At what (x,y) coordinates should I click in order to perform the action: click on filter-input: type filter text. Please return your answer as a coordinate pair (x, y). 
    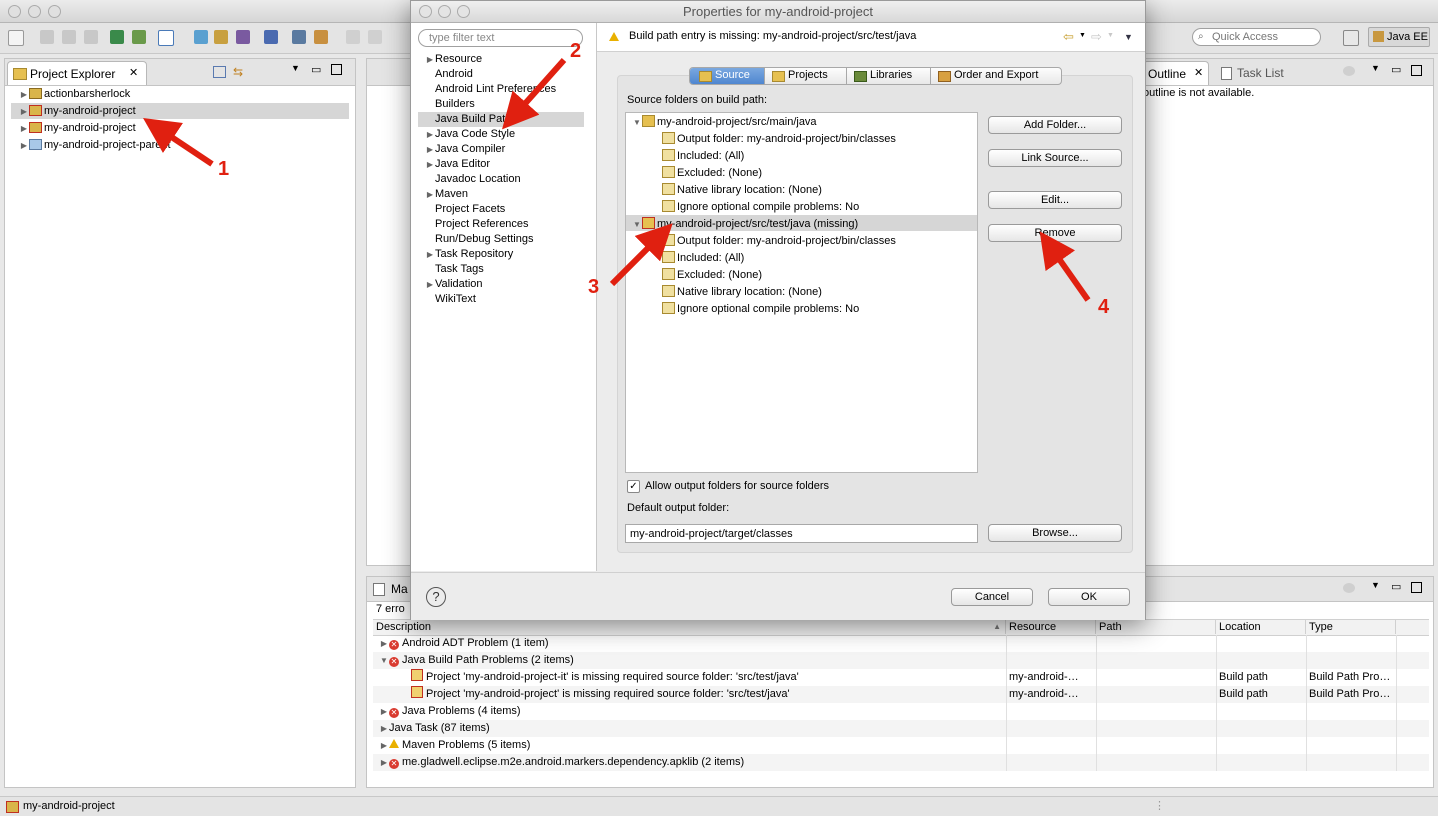
    Looking at the image, I should click on (500, 38).